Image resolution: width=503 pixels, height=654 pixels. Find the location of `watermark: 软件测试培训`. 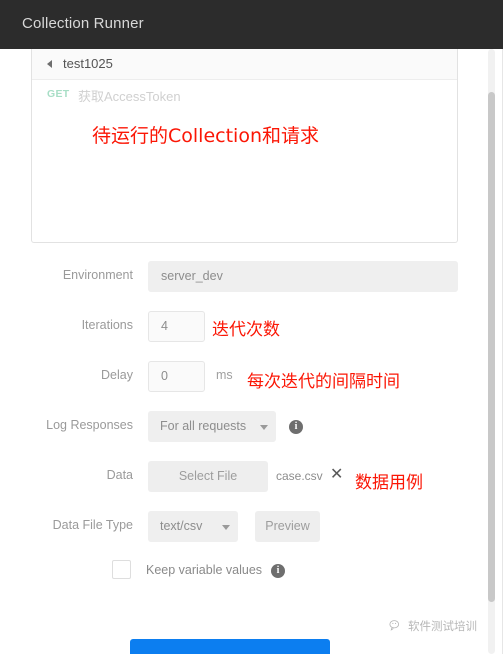

watermark: 软件测试培训 is located at coordinates (433, 626).